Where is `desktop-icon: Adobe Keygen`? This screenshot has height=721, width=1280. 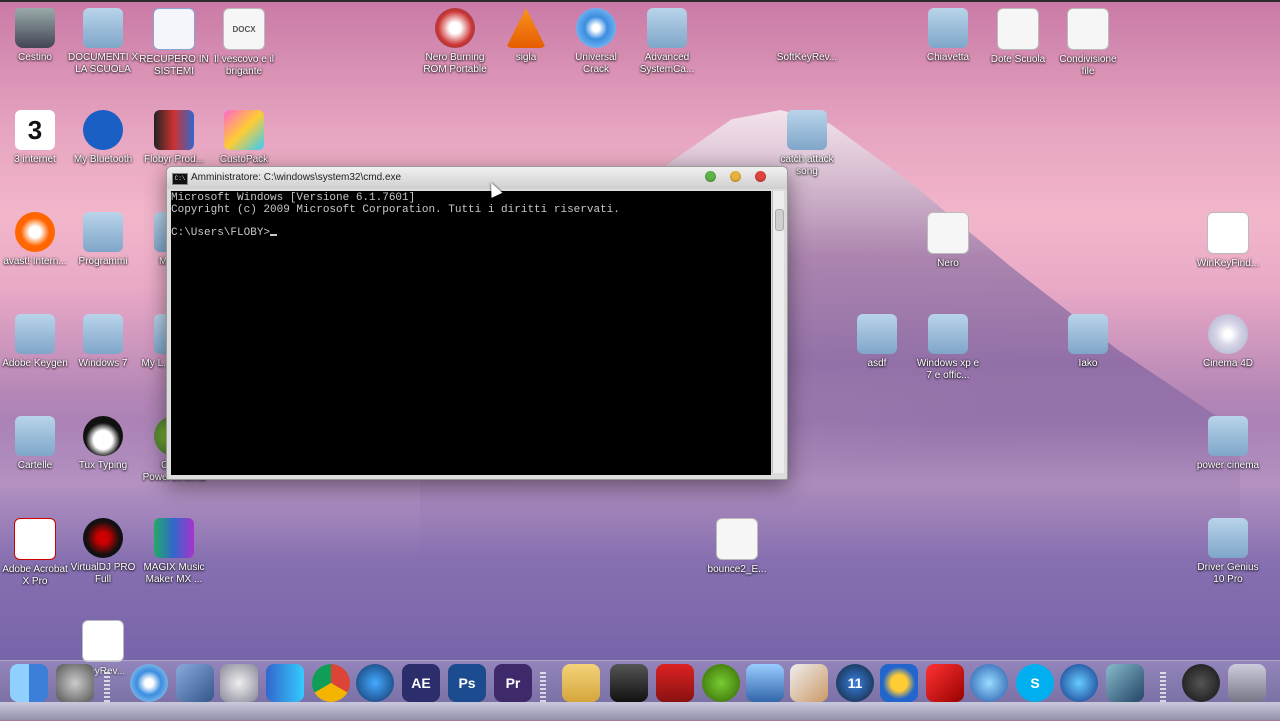
desktop-icon: Adobe Keygen is located at coordinates (35, 342).